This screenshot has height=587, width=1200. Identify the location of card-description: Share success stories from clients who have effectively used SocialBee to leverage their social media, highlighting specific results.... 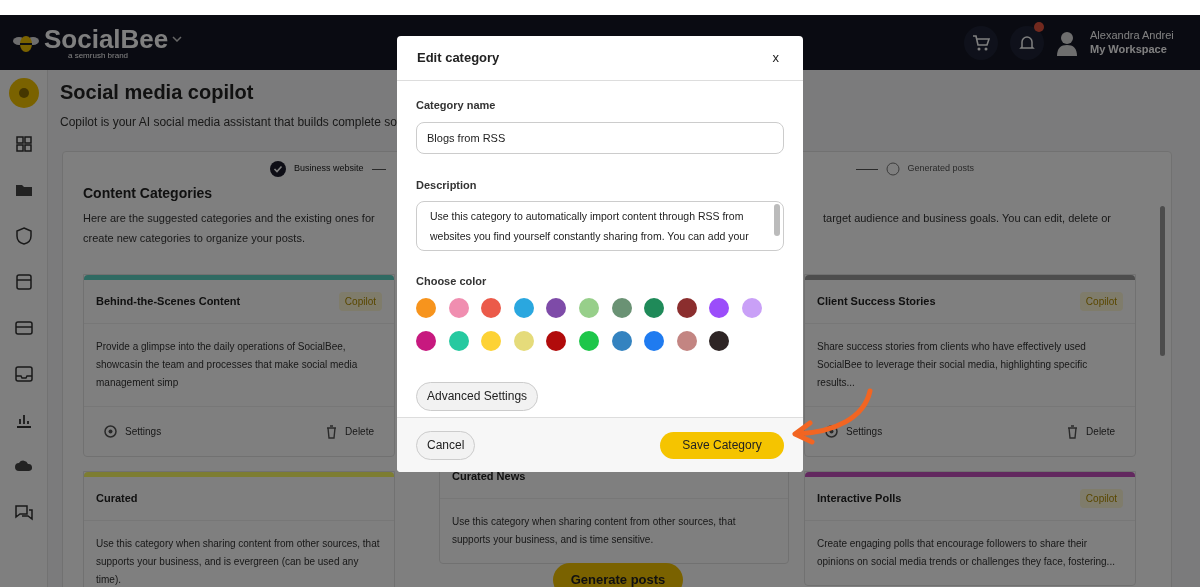
(952, 365).